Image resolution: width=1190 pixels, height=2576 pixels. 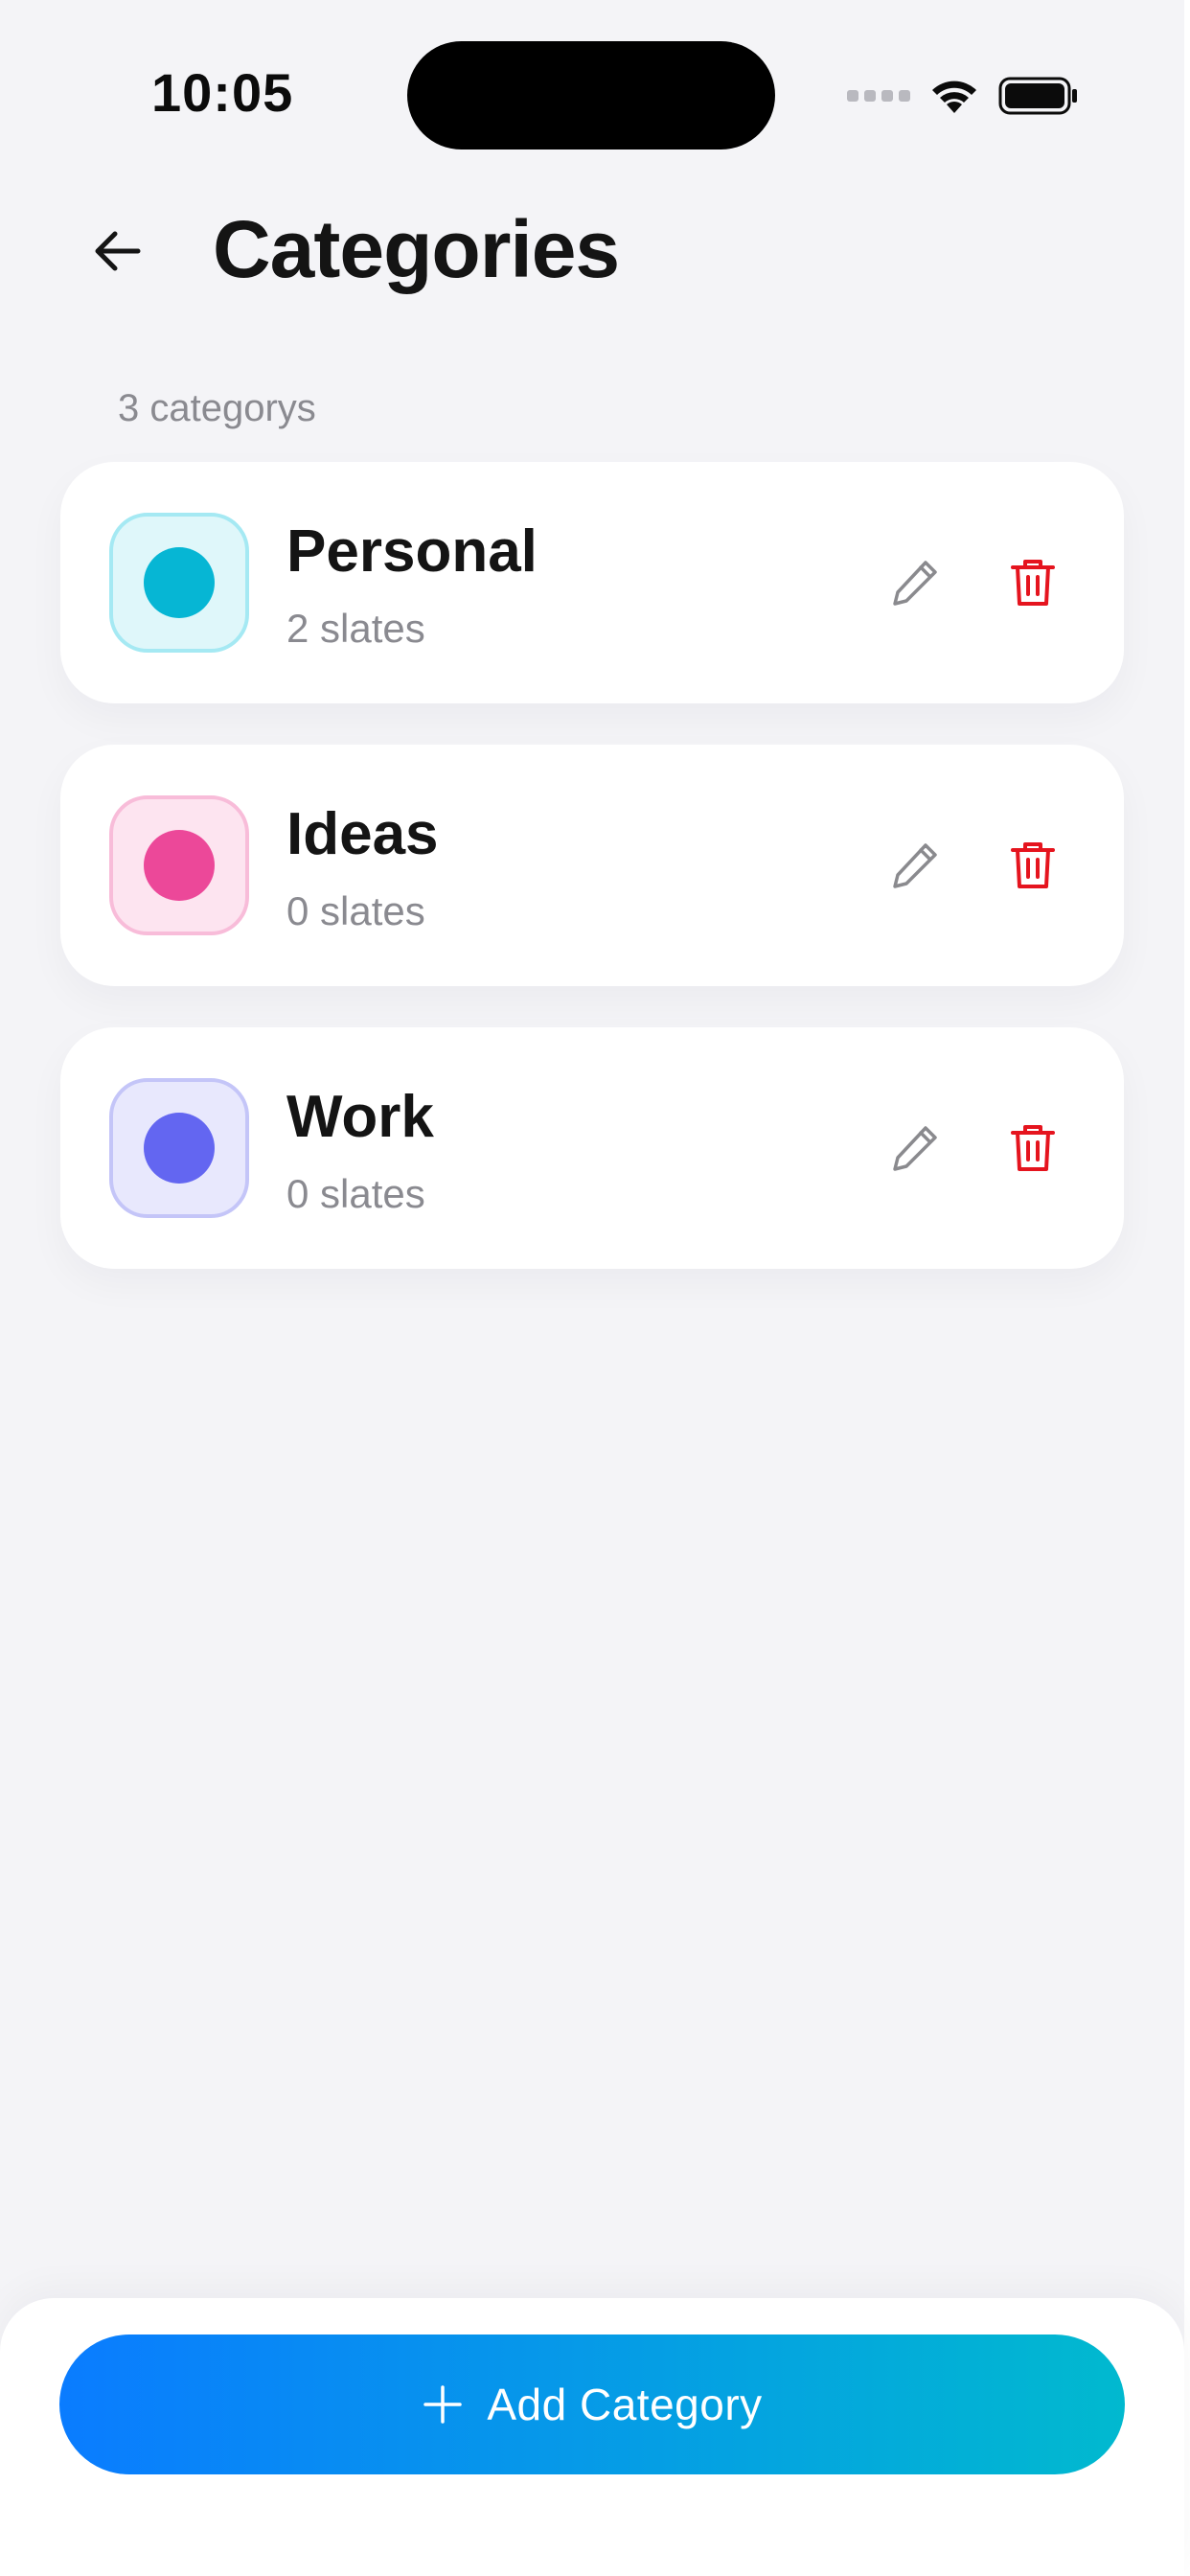 I want to click on battery-icon, so click(x=1038, y=96).